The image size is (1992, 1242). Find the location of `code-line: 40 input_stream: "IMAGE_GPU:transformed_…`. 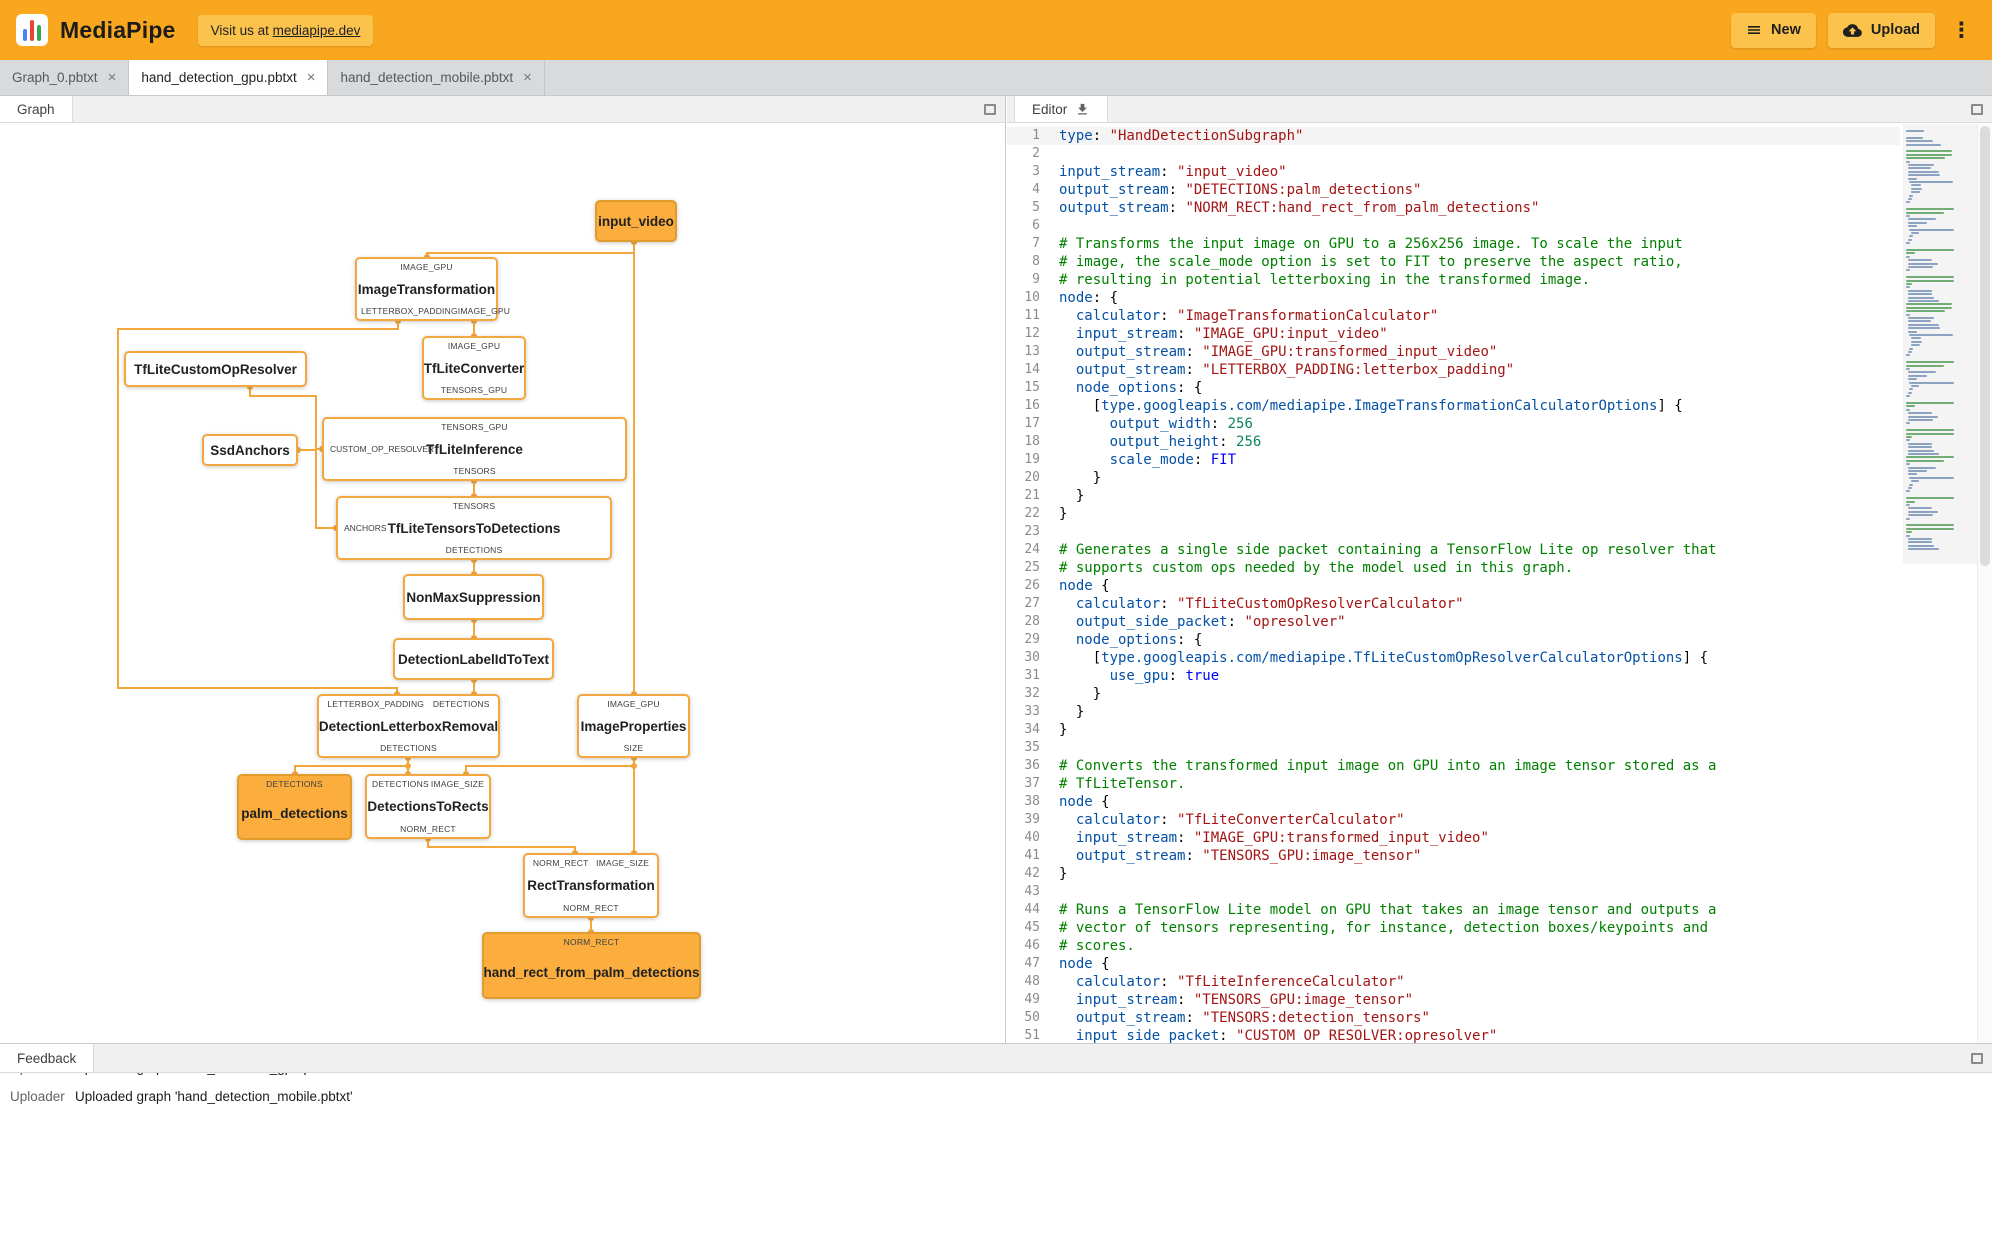

code-line: 40 input_stream: "IMAGE_GPU:transformed_… is located at coordinates (1453, 838).